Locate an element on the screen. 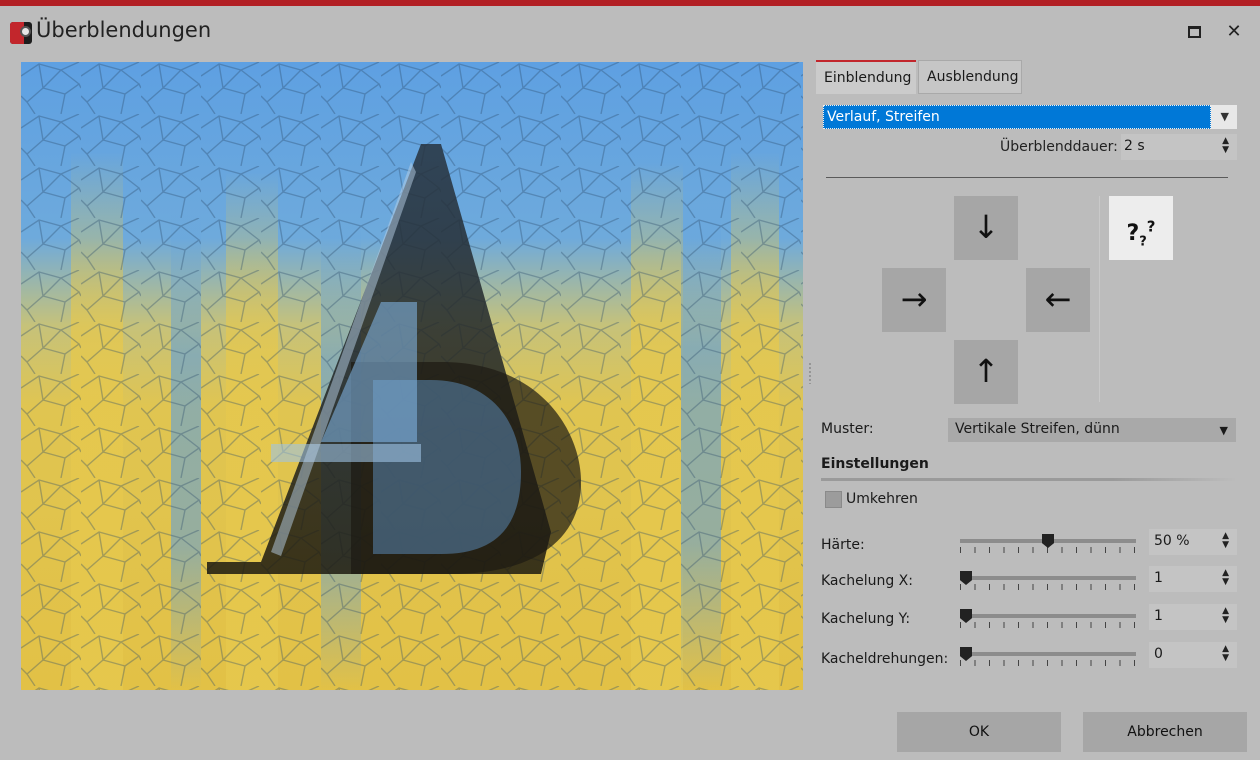 The width and height of the screenshot is (1260, 760). arrow-left-icon: ← is located at coordinates (1058, 299).